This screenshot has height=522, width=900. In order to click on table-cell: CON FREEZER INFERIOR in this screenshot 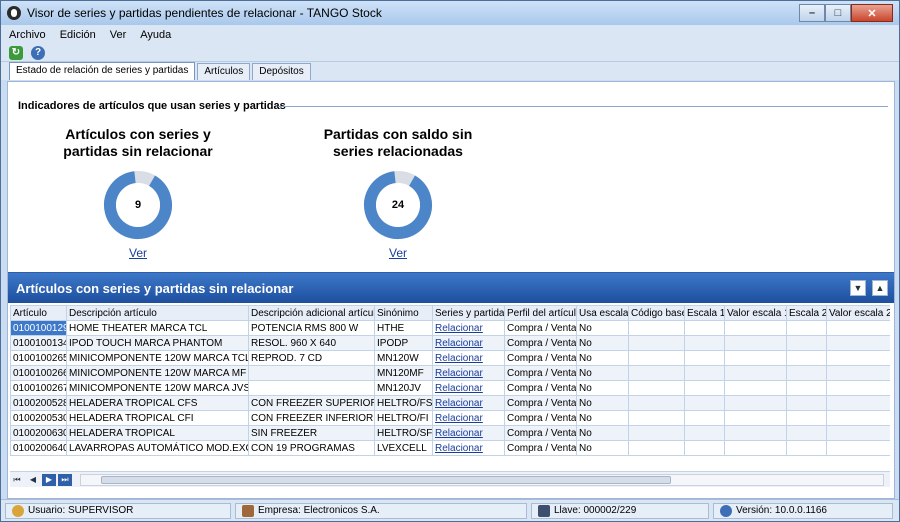, I will do `click(311, 418)`.